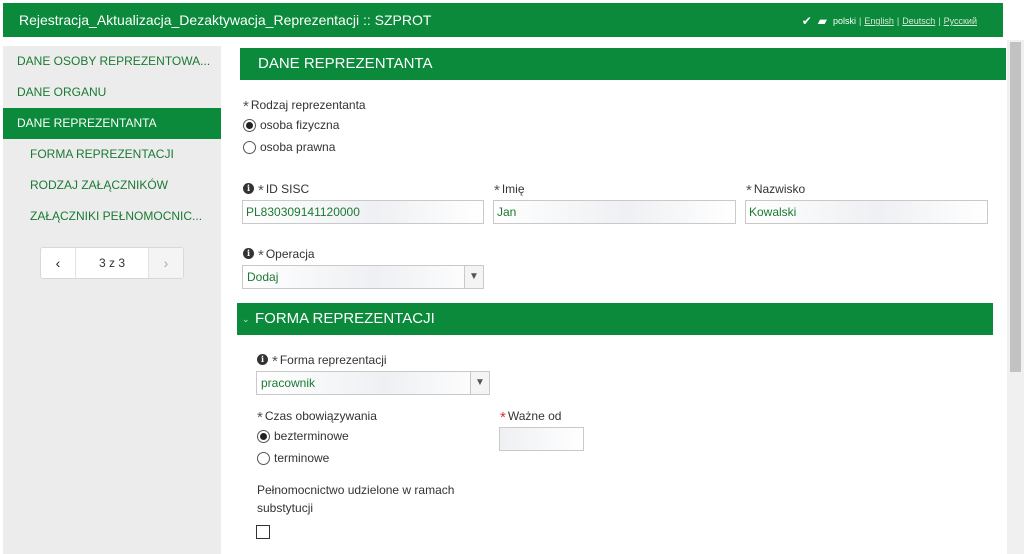 This screenshot has height=554, width=1024. Describe the element at coordinates (288, 383) in the screenshot. I see `forma-reprezentacji-value: pracownik` at that location.